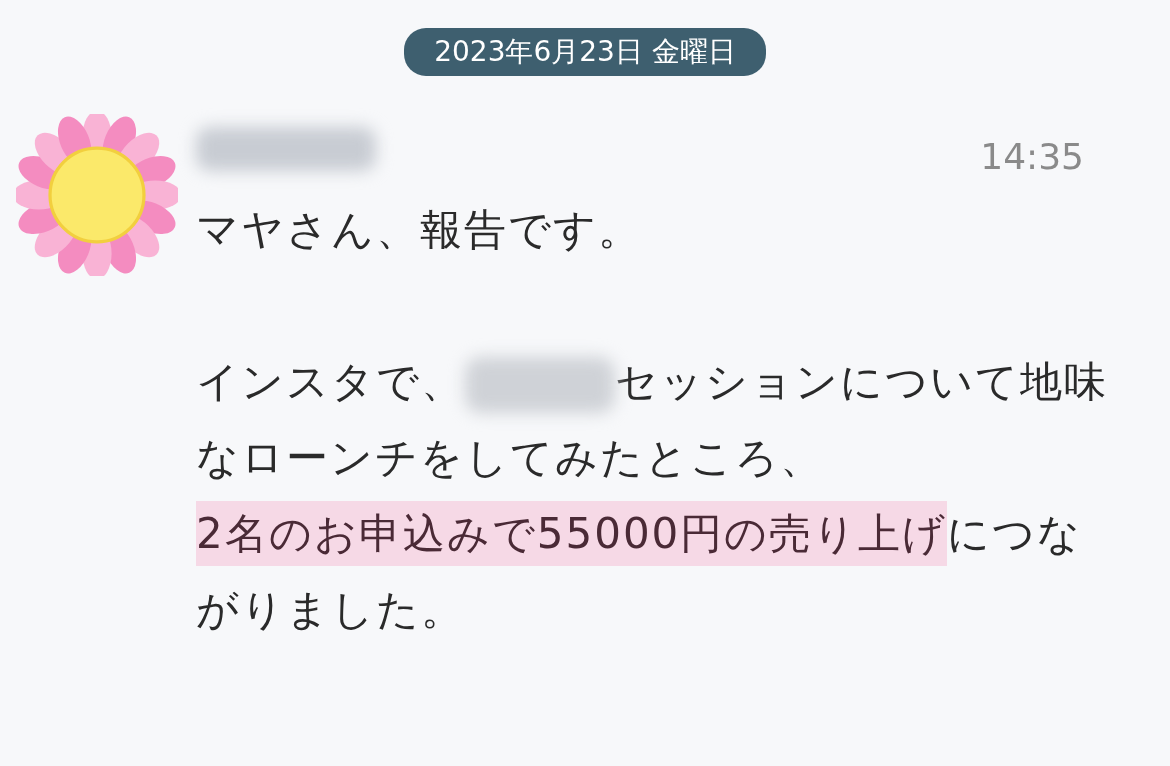 The width and height of the screenshot is (1170, 766). What do you see at coordinates (585, 52) in the screenshot?
I see `date-divider: 2023年6月23日 金曜日` at bounding box center [585, 52].